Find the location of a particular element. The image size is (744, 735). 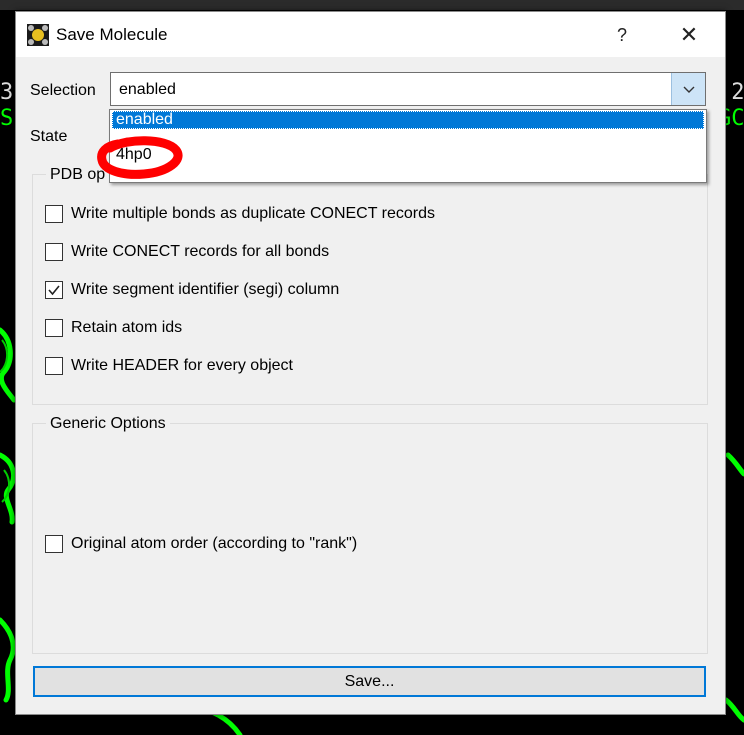

selection-dropdown-list: enabled 4hp0 is located at coordinates (408, 146).